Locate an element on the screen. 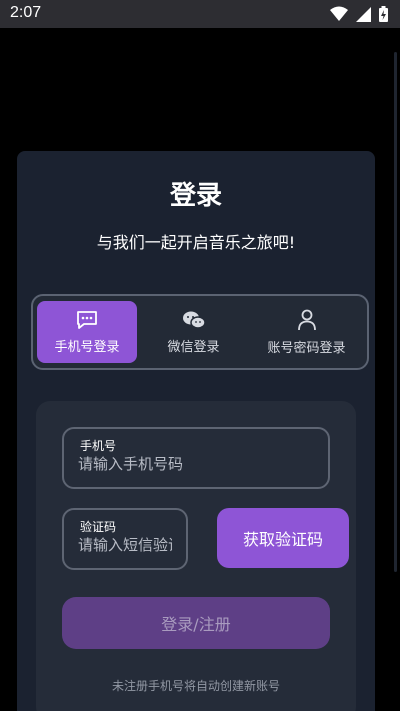 The height and width of the screenshot is (711, 400). battery-icon is located at coordinates (383, 14).